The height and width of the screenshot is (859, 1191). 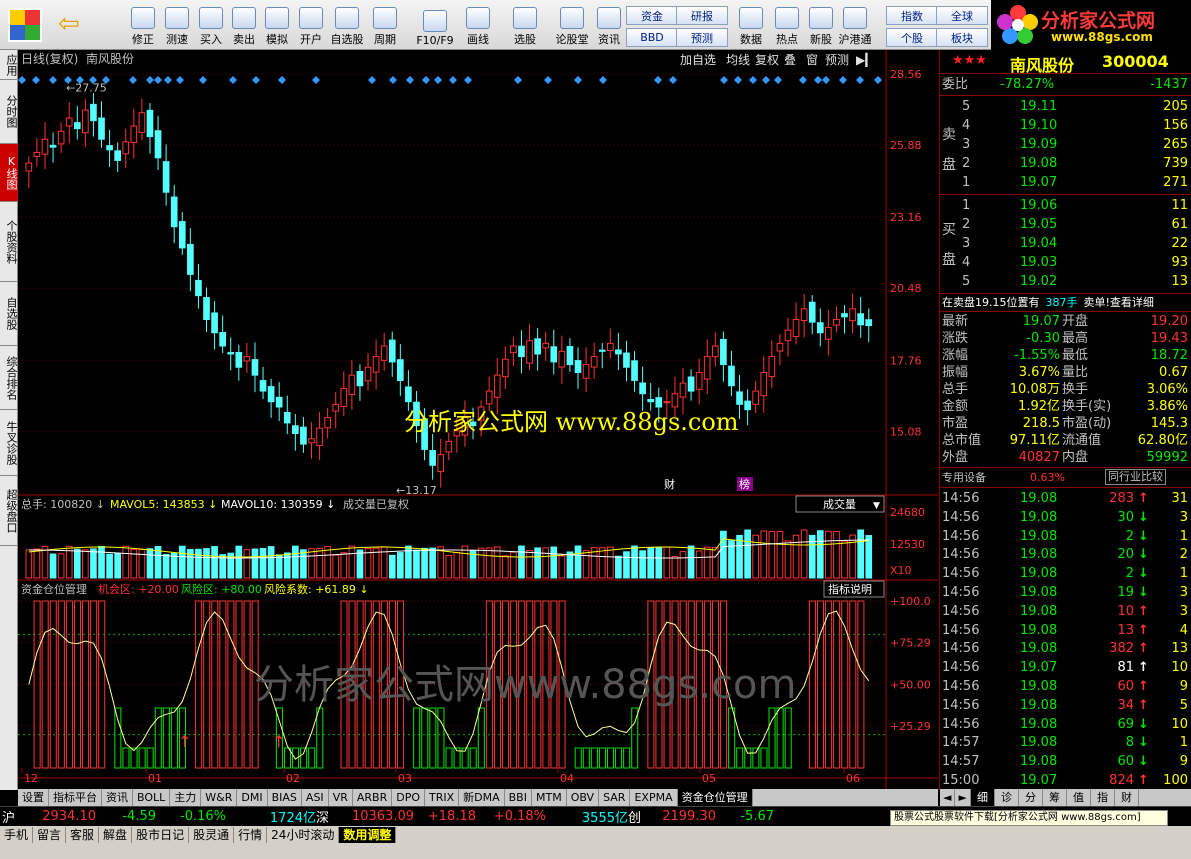 What do you see at coordinates (912, 15) in the screenshot?
I see `quick-button: 指数` at bounding box center [912, 15].